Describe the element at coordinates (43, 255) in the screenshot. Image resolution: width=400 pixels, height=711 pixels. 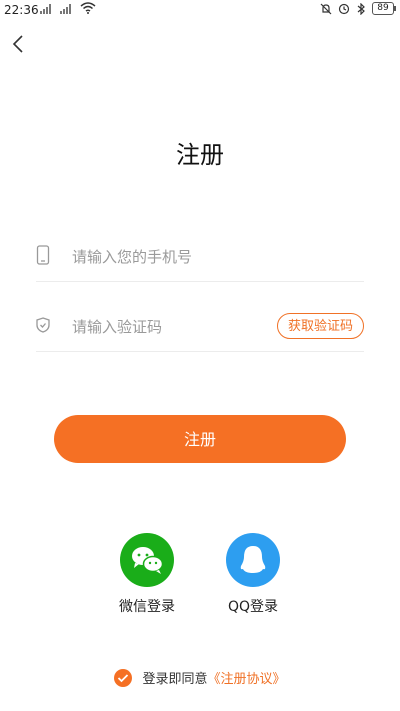
I see `phone-icon` at that location.